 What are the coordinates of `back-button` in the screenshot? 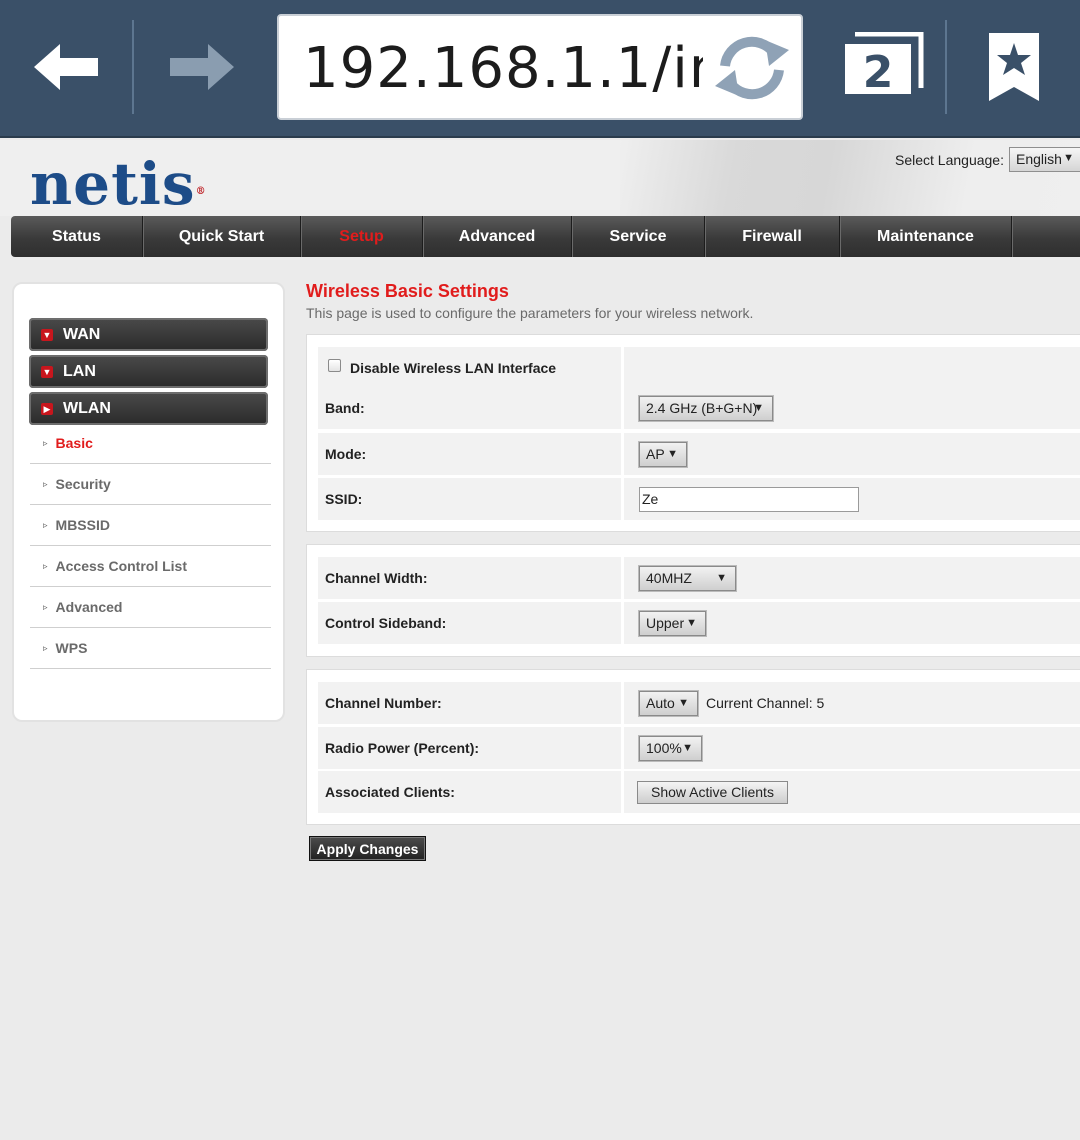 It's located at (67, 67).